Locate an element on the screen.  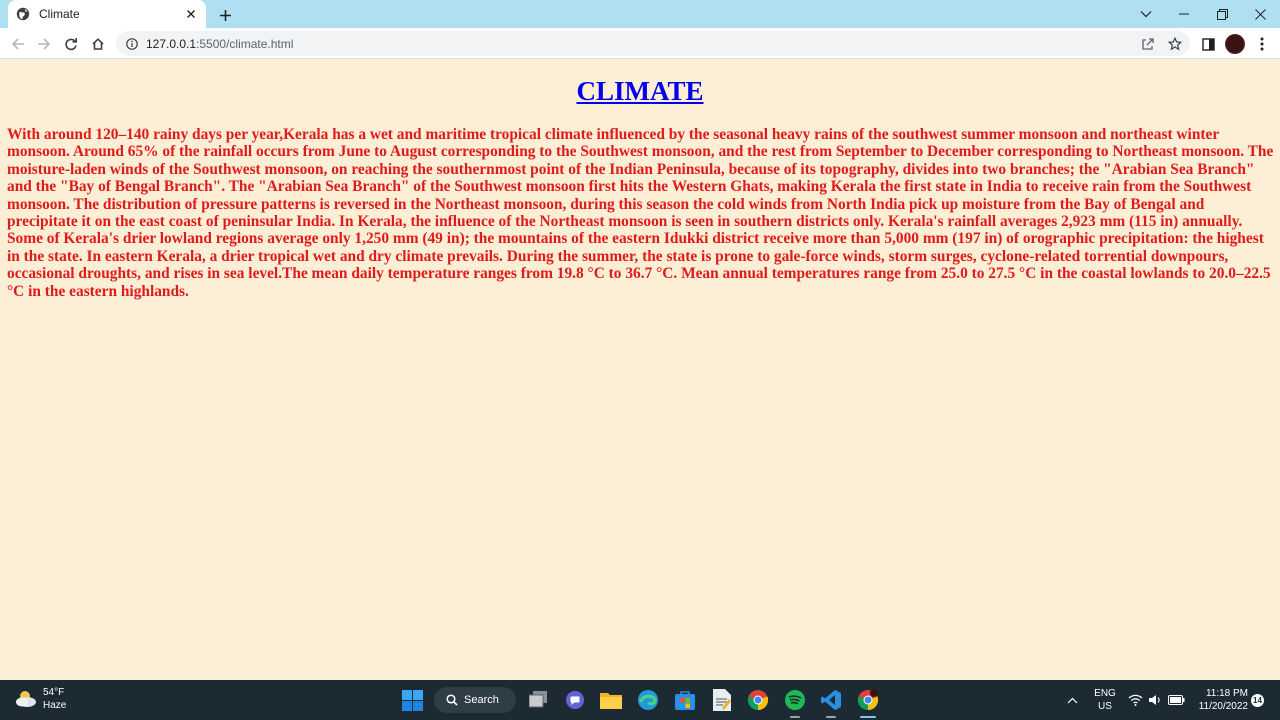
share-icon is located at coordinates (1148, 44).